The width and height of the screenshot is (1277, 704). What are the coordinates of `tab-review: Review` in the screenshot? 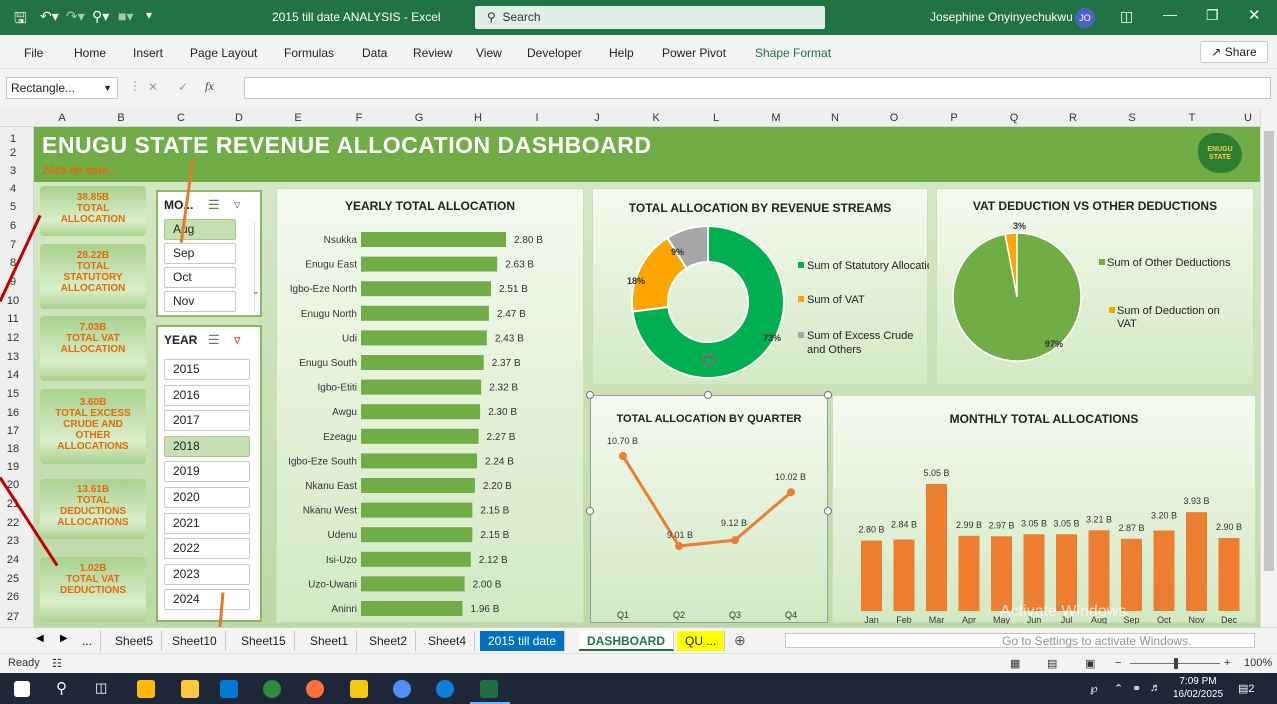 It's located at (432, 53).